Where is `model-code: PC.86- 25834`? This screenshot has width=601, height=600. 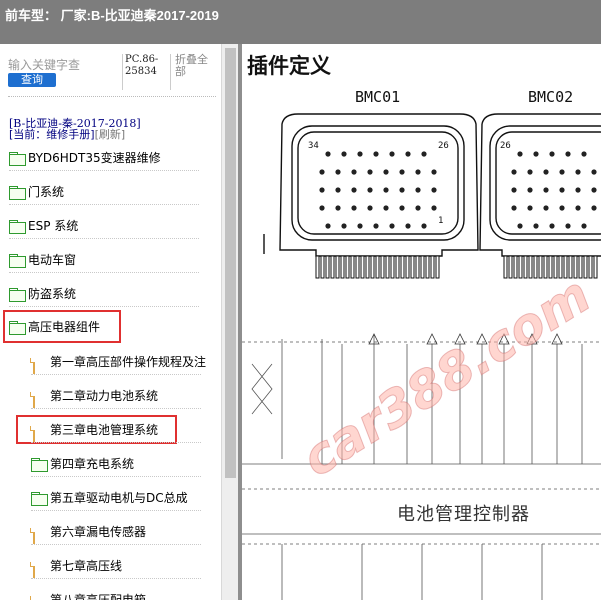
model-code: PC.86- 25834 is located at coordinates (140, 72).